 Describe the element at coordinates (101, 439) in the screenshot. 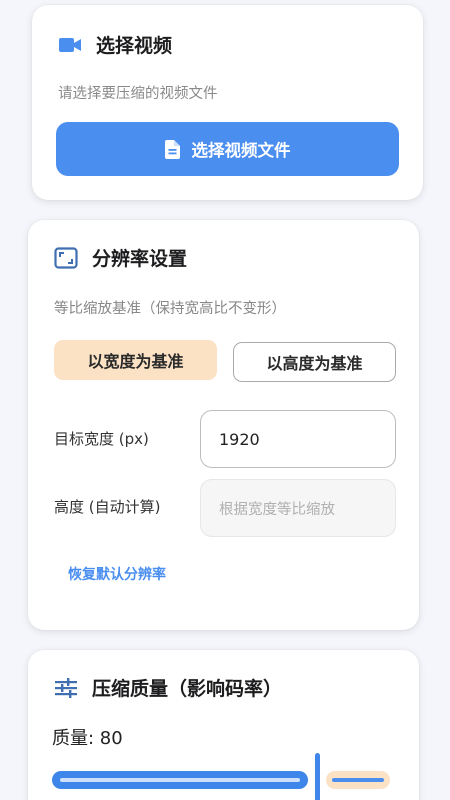

I see `target-width-label: 目标宽度 (px)` at that location.